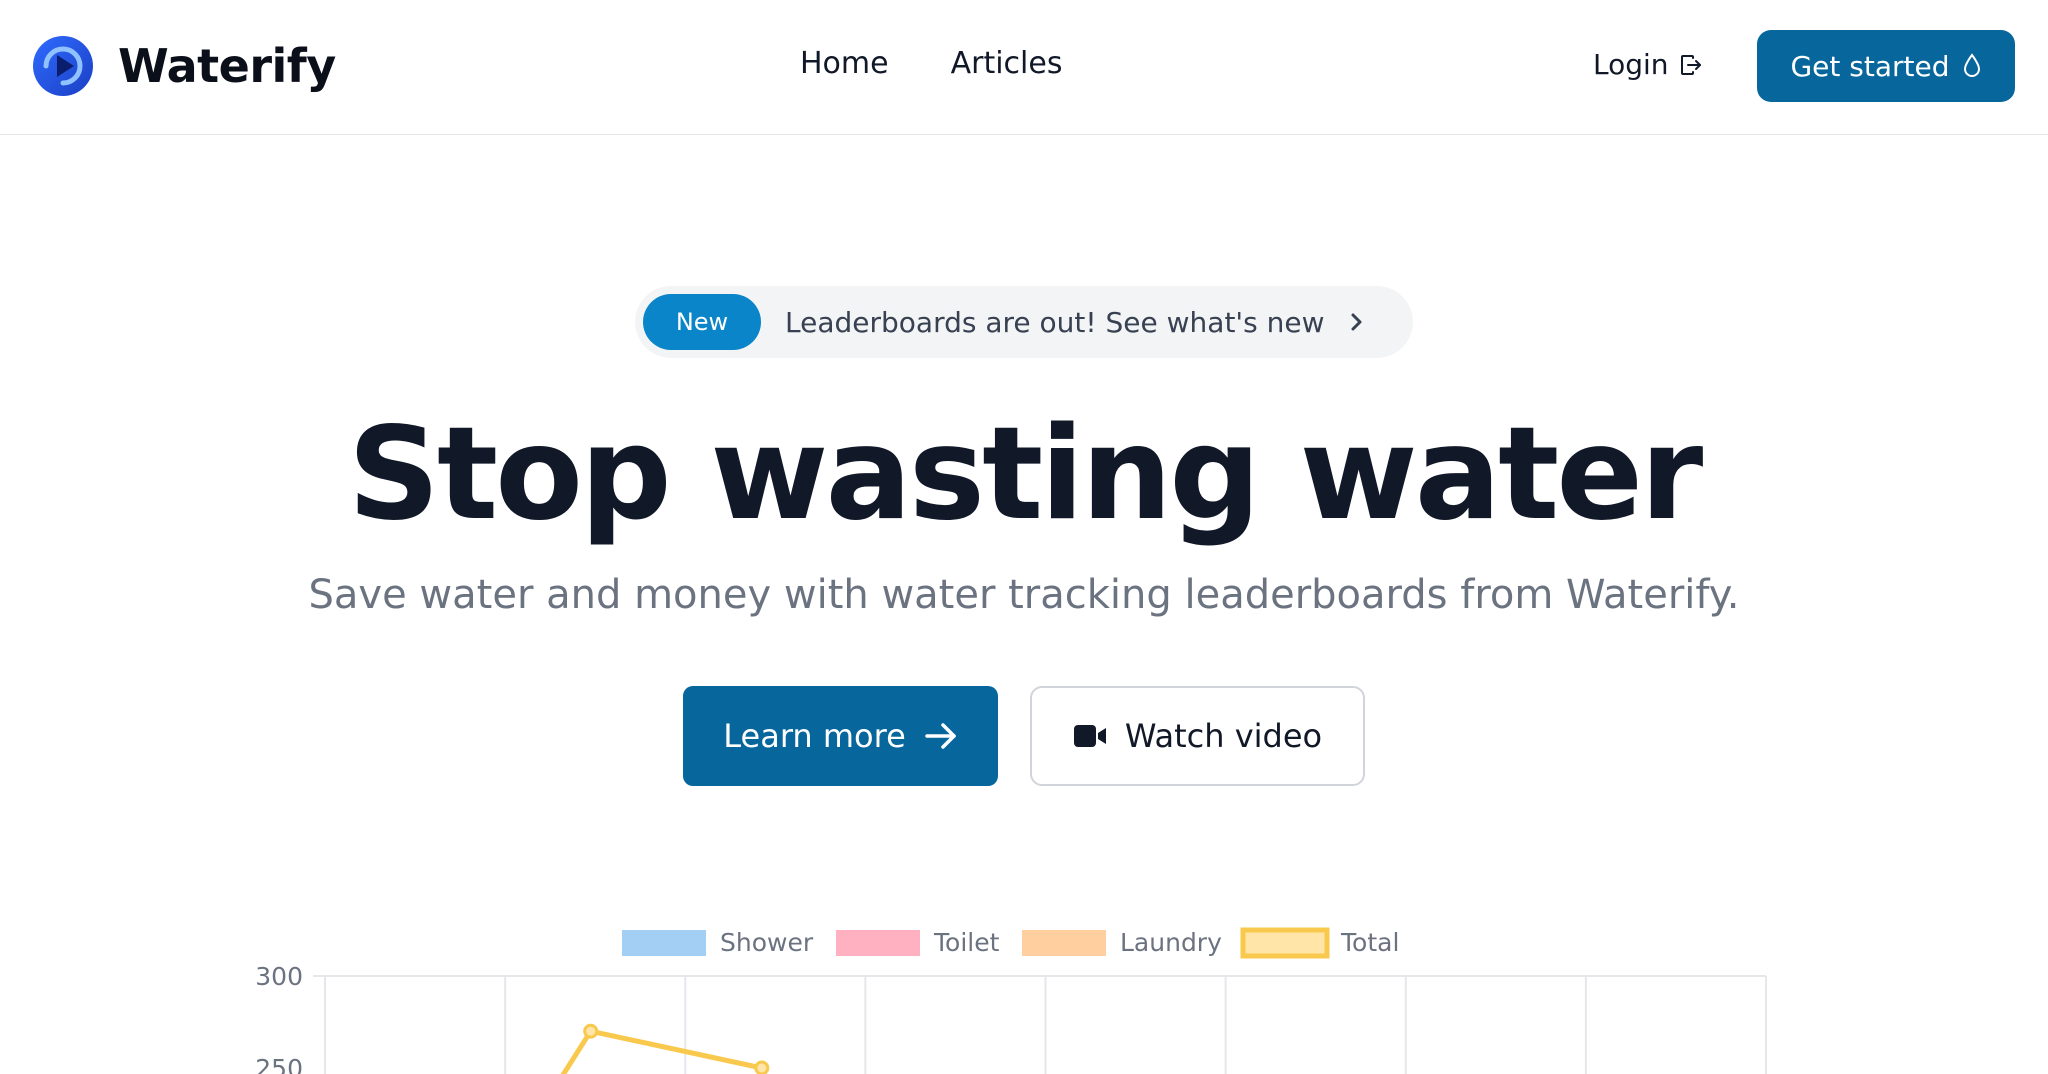  Describe the element at coordinates (661, 1051) in the screenshot. I see `series-line-total` at that location.